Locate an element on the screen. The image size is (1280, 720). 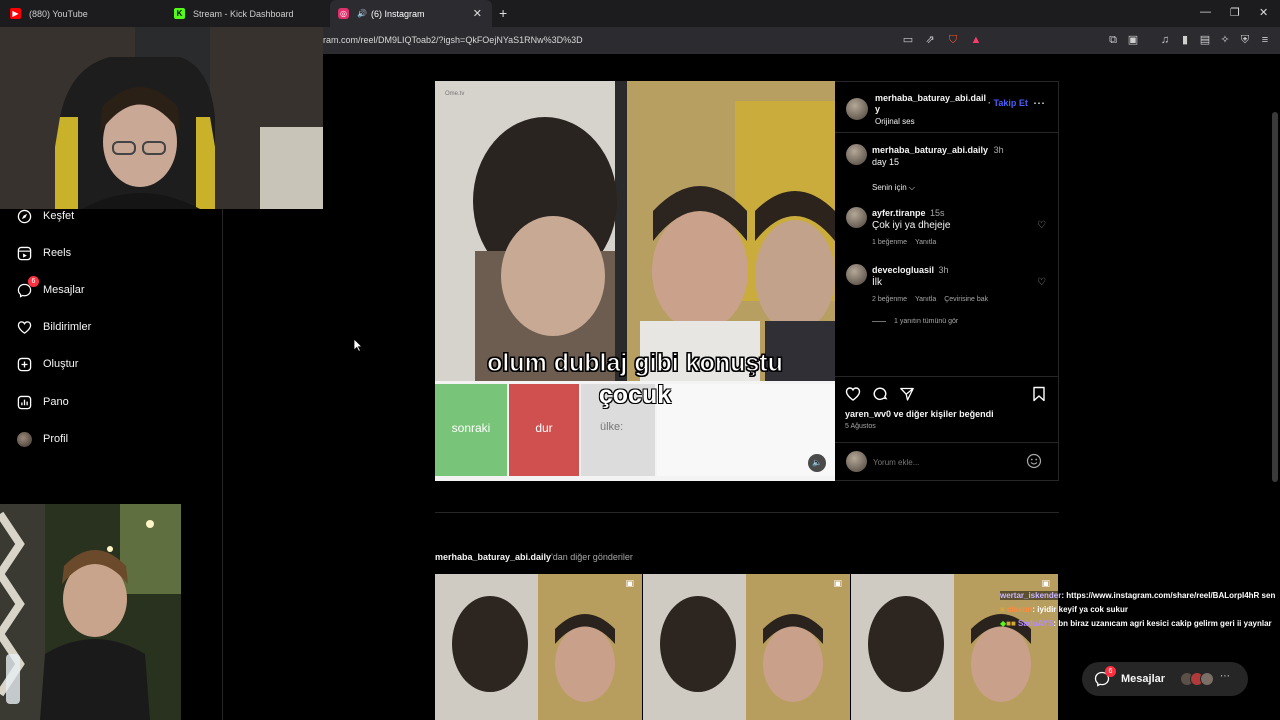
chat-user: SadoAYS is located at coordinates (1036, 623).